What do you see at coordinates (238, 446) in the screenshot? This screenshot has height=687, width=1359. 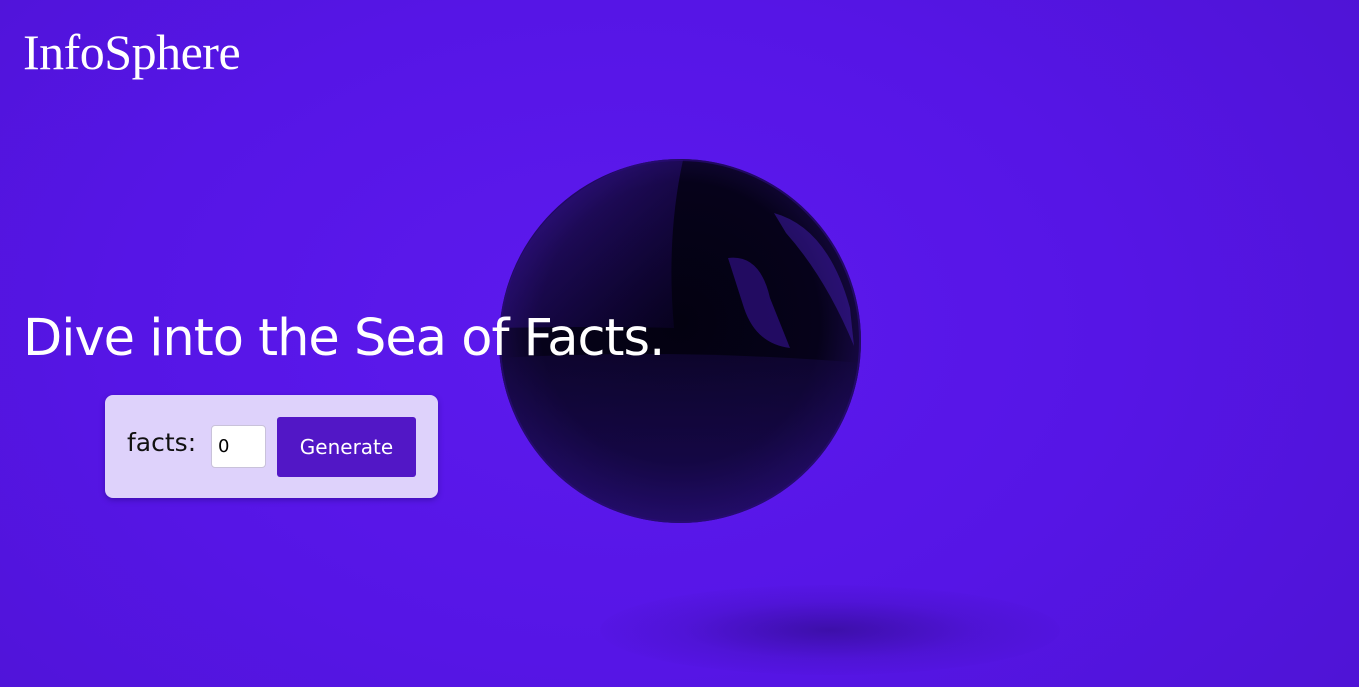 I see `facts-count-input` at bounding box center [238, 446].